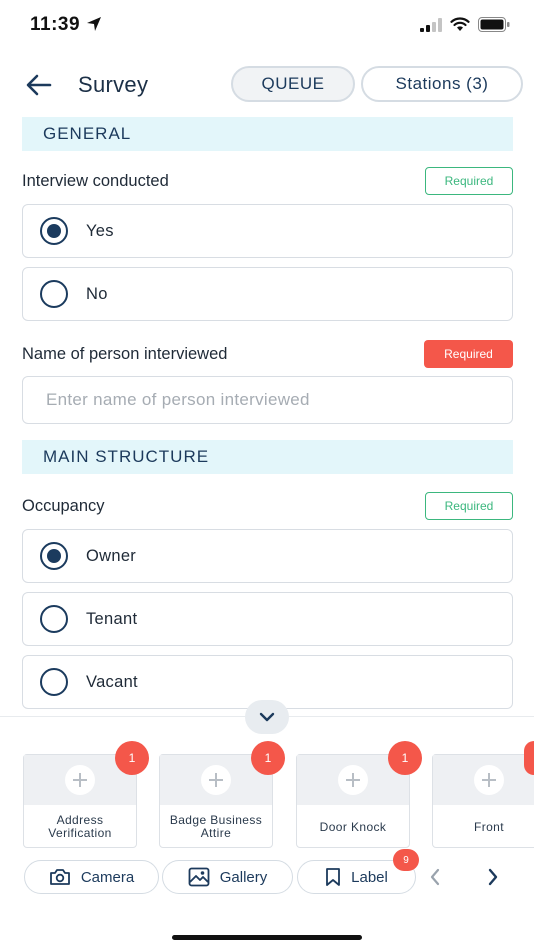  What do you see at coordinates (333, 877) in the screenshot?
I see `bookmark-icon` at bounding box center [333, 877].